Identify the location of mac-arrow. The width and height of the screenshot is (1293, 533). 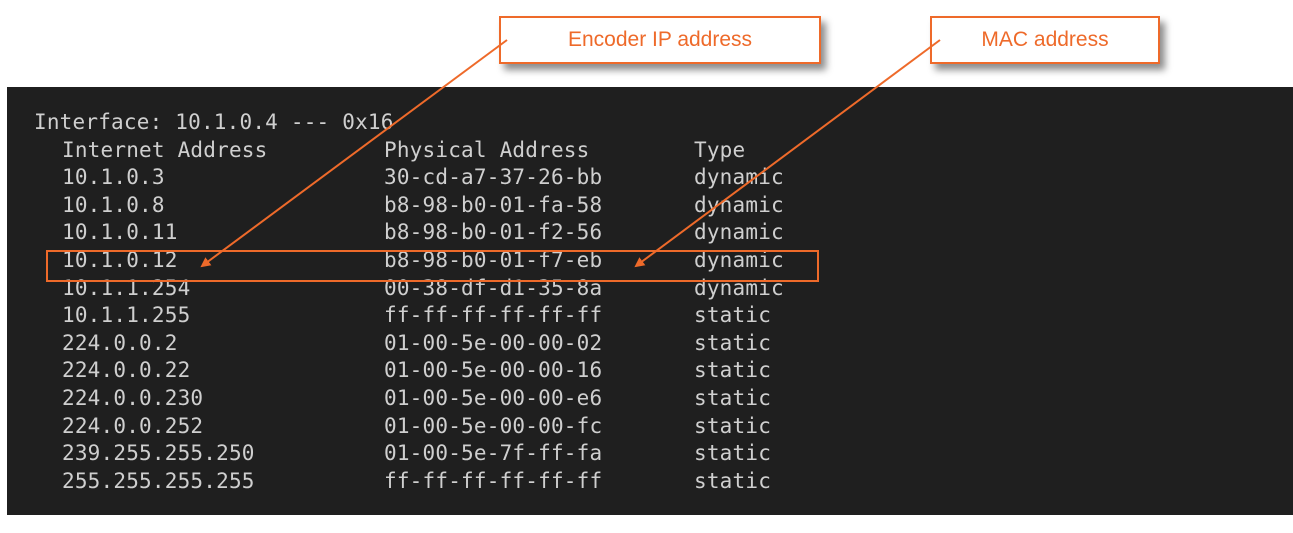
(787, 153).